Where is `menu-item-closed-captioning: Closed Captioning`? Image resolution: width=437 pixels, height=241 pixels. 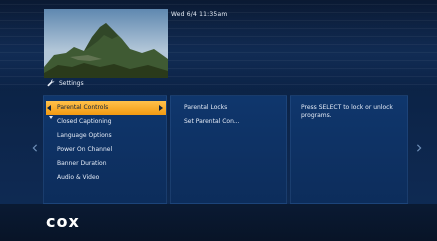 menu-item-closed-captioning: Closed Captioning is located at coordinates (106, 122).